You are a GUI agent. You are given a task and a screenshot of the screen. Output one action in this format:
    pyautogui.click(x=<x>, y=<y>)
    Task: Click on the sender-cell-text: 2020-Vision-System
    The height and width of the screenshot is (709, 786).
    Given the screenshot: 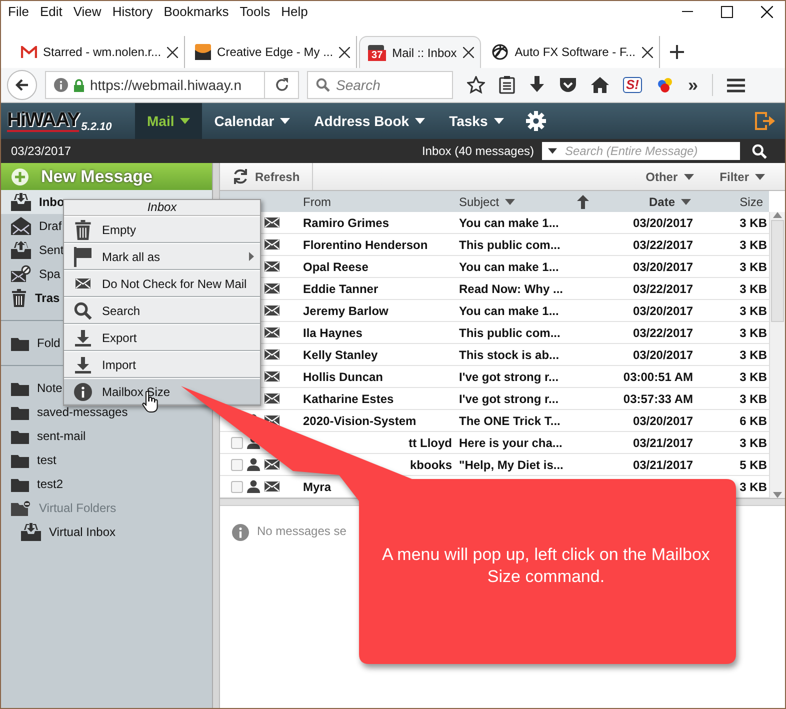 What is the action you would take?
    pyautogui.click(x=360, y=421)
    